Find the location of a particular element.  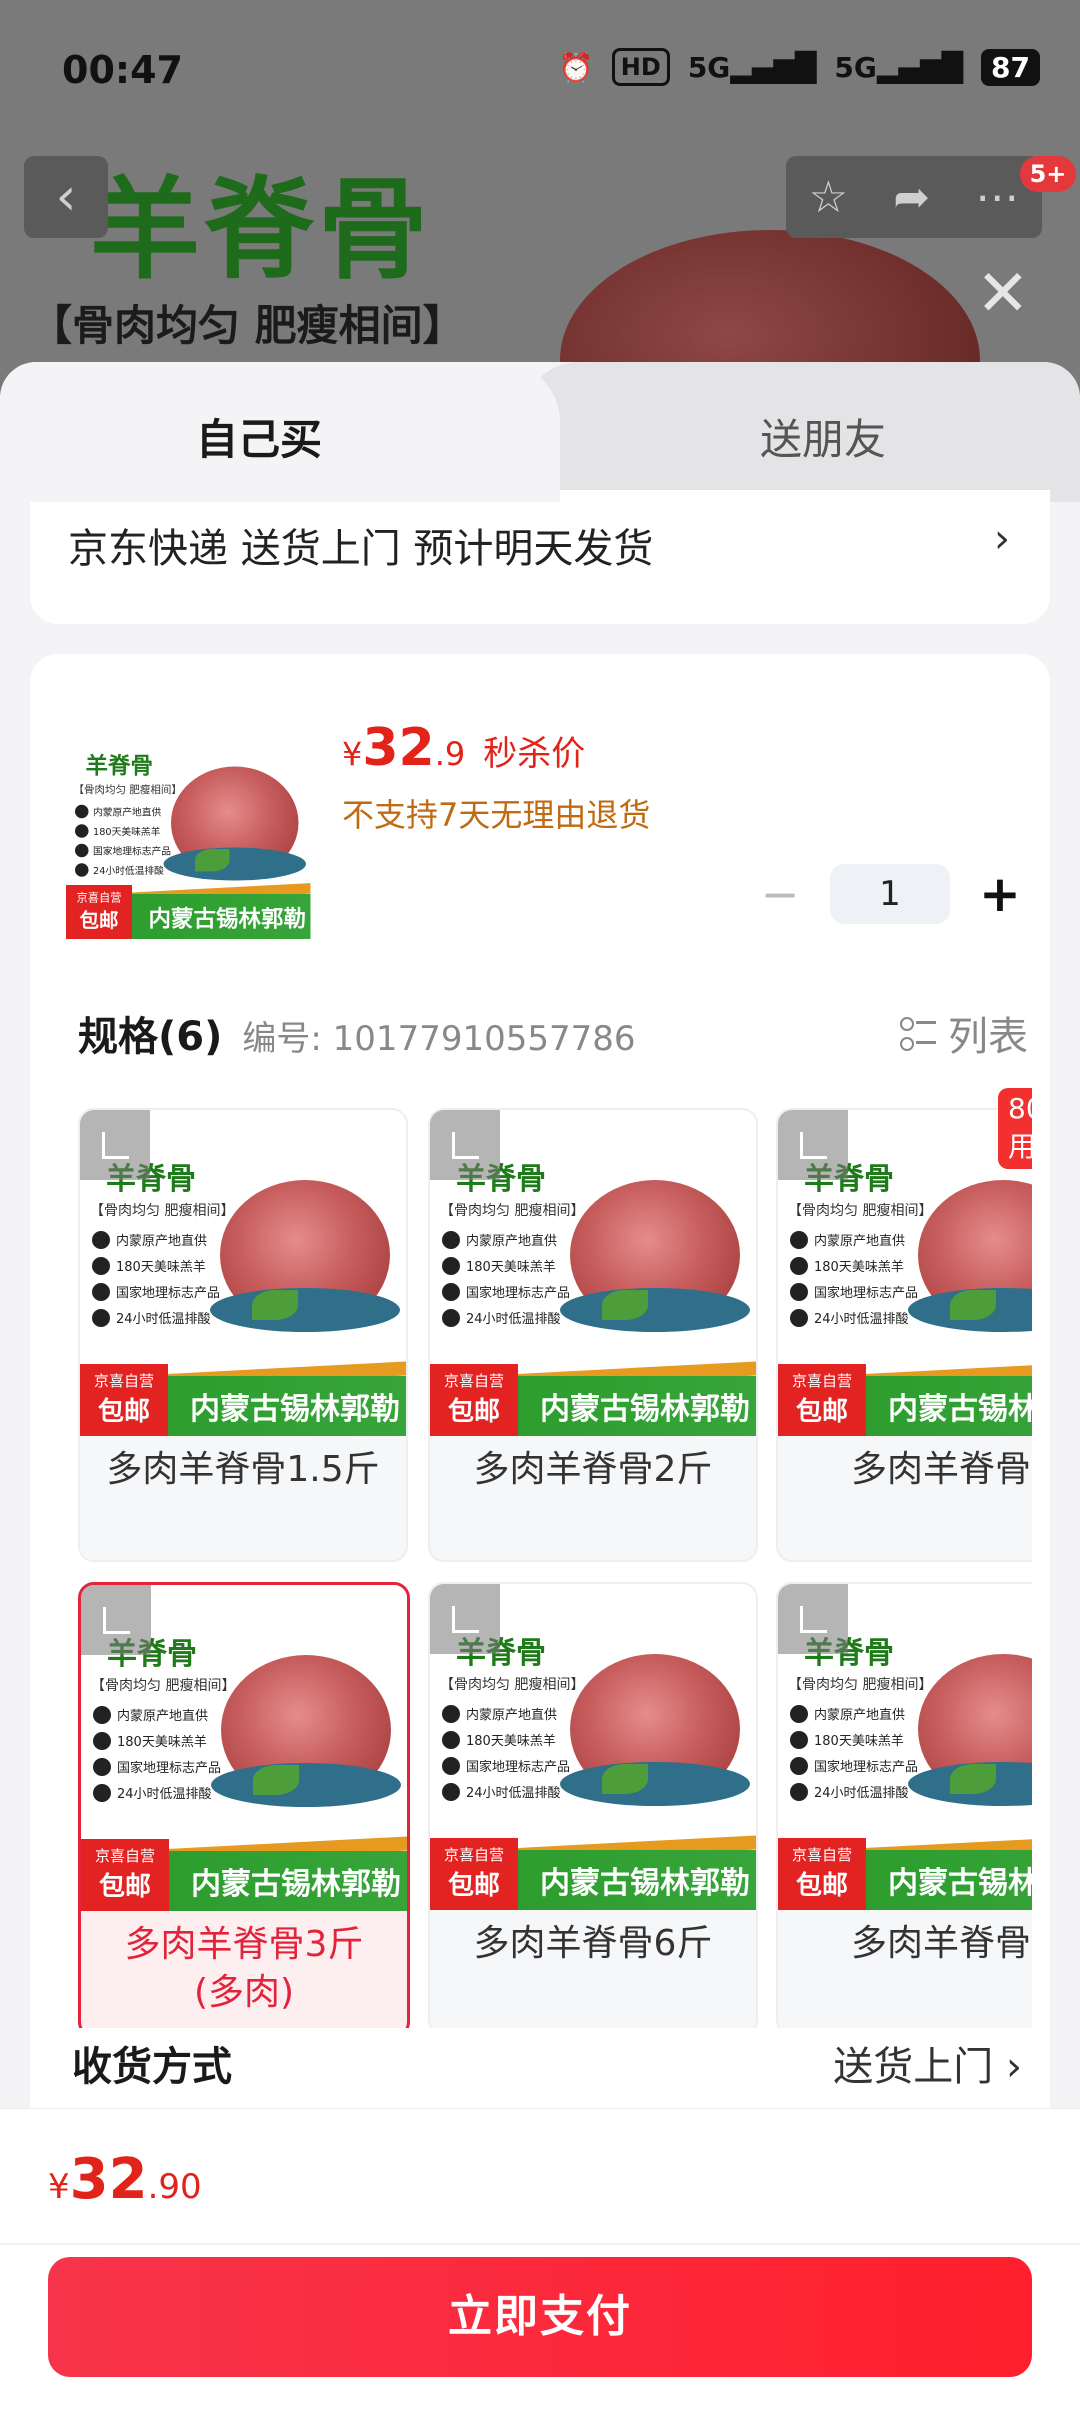

sim2-label: 5G is located at coordinates (855, 67).